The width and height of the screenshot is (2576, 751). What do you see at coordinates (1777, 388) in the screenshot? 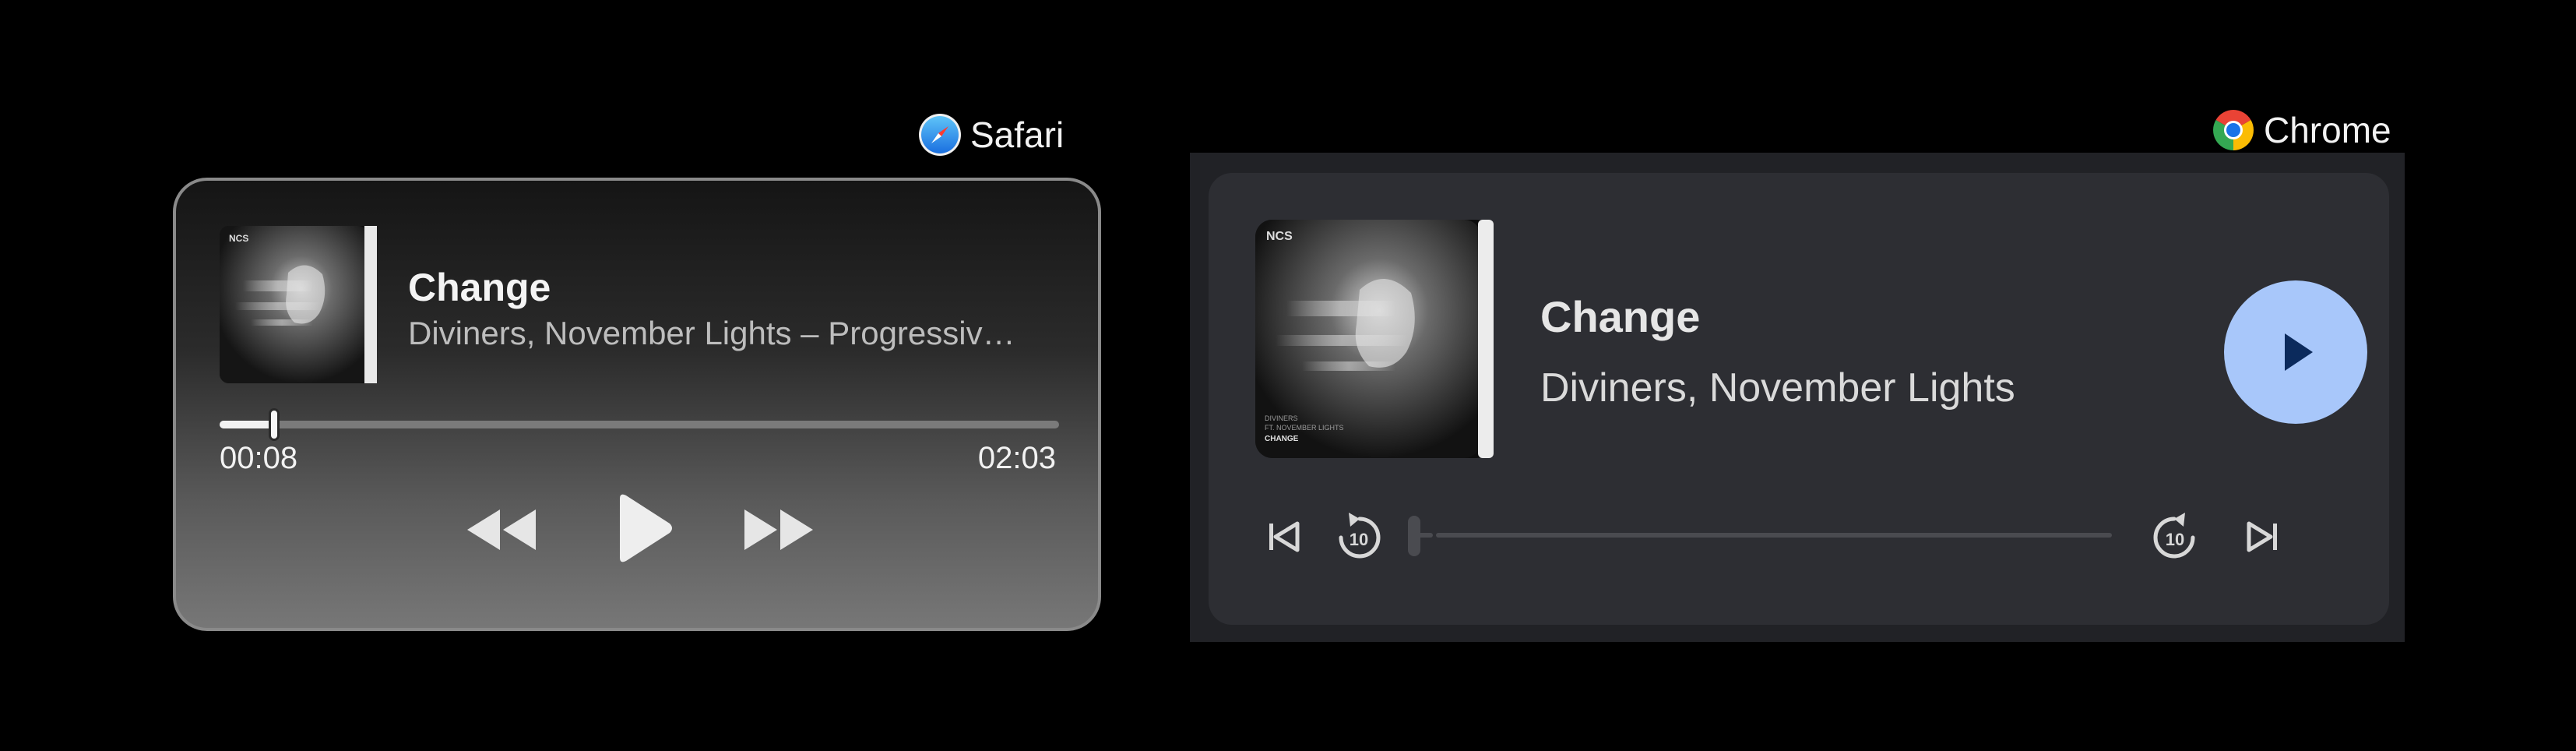
I see `track-artist: Diviners, November Lights` at bounding box center [1777, 388].